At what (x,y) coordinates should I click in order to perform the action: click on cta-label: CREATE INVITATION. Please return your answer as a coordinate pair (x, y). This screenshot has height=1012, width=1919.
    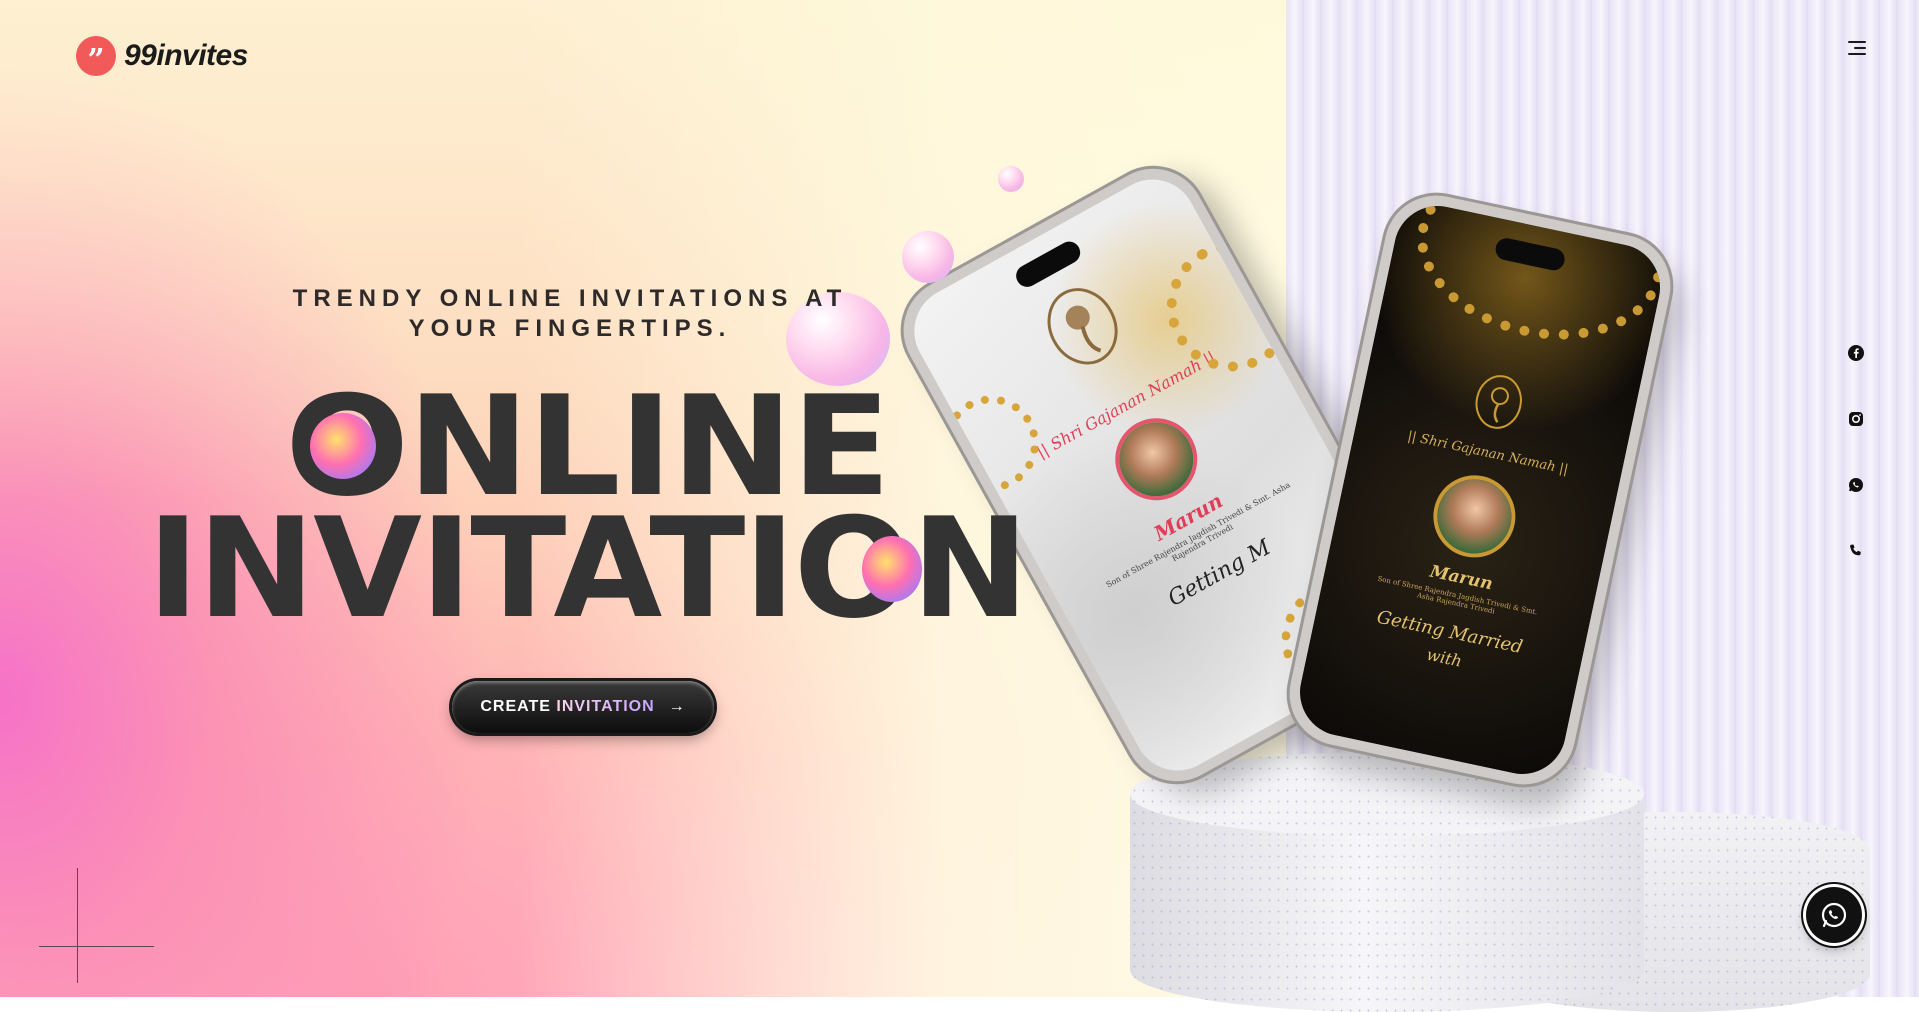
    Looking at the image, I should click on (567, 707).